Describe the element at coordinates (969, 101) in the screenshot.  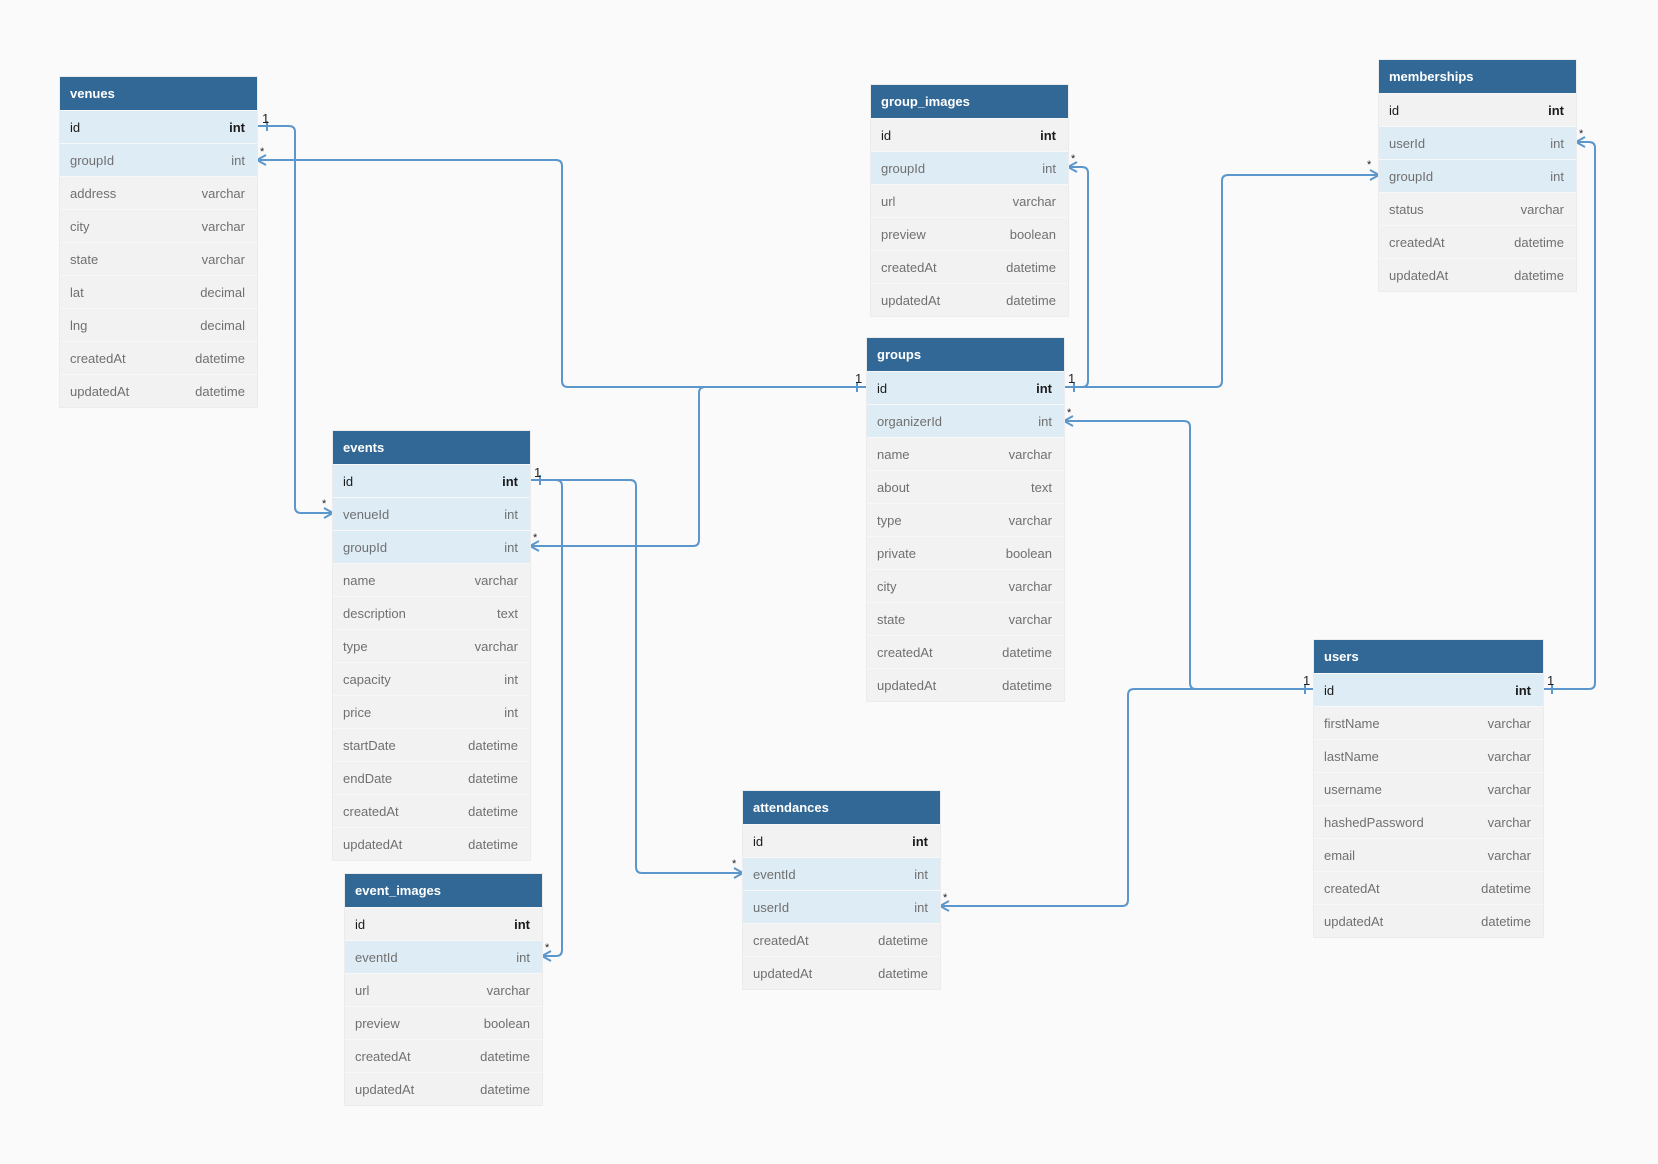
I see `table-header: group_images` at that location.